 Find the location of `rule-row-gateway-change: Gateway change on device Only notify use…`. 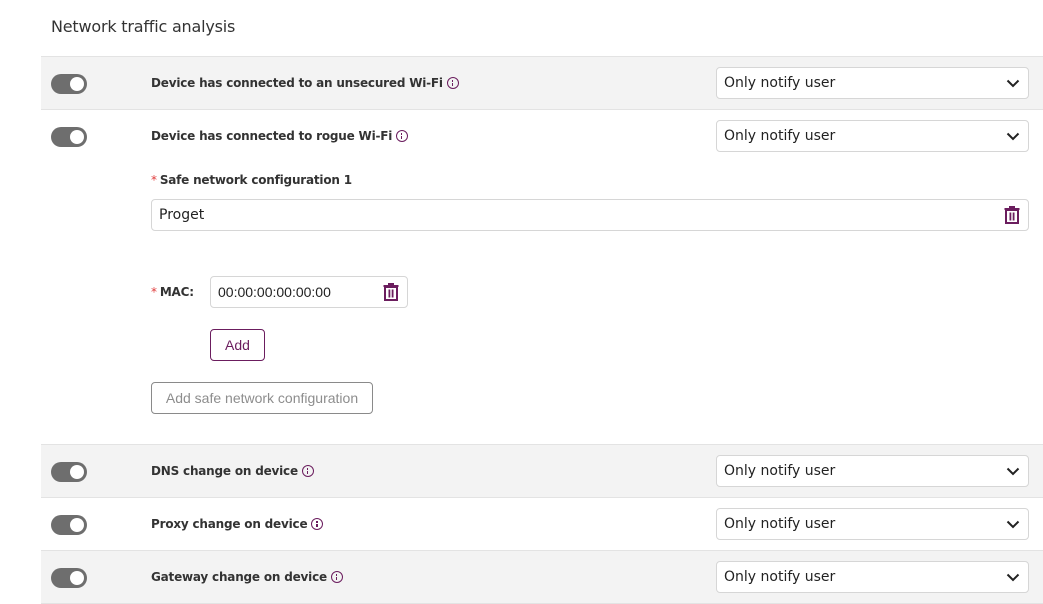

rule-row-gateway-change: Gateway change on device Only notify use… is located at coordinates (542, 577).